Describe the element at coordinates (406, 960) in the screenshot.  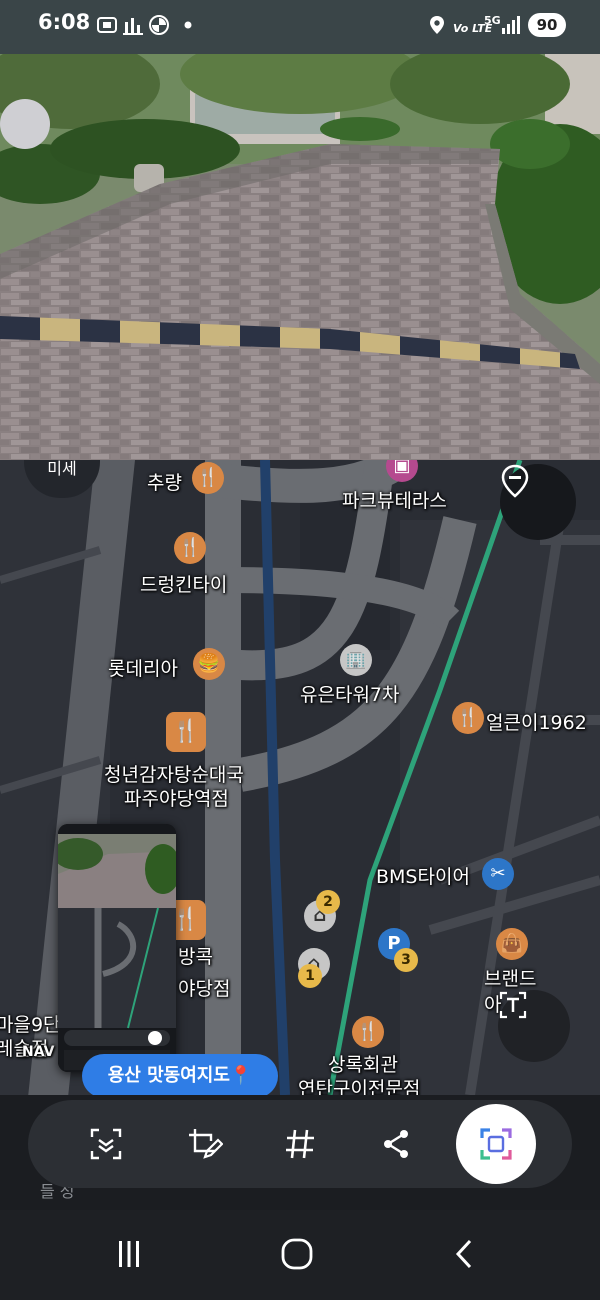
I see `marker-three: 3` at that location.